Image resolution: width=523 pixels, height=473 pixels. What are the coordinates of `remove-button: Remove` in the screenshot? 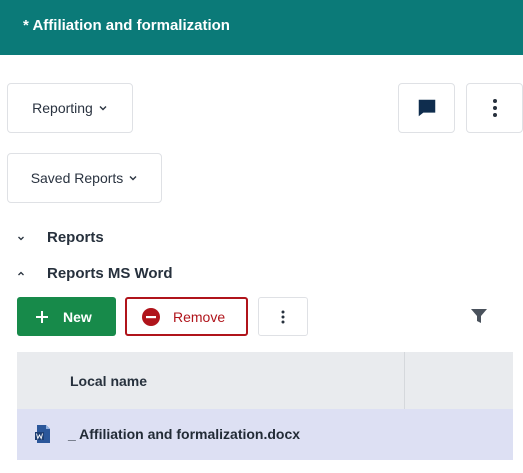 It's located at (186, 316).